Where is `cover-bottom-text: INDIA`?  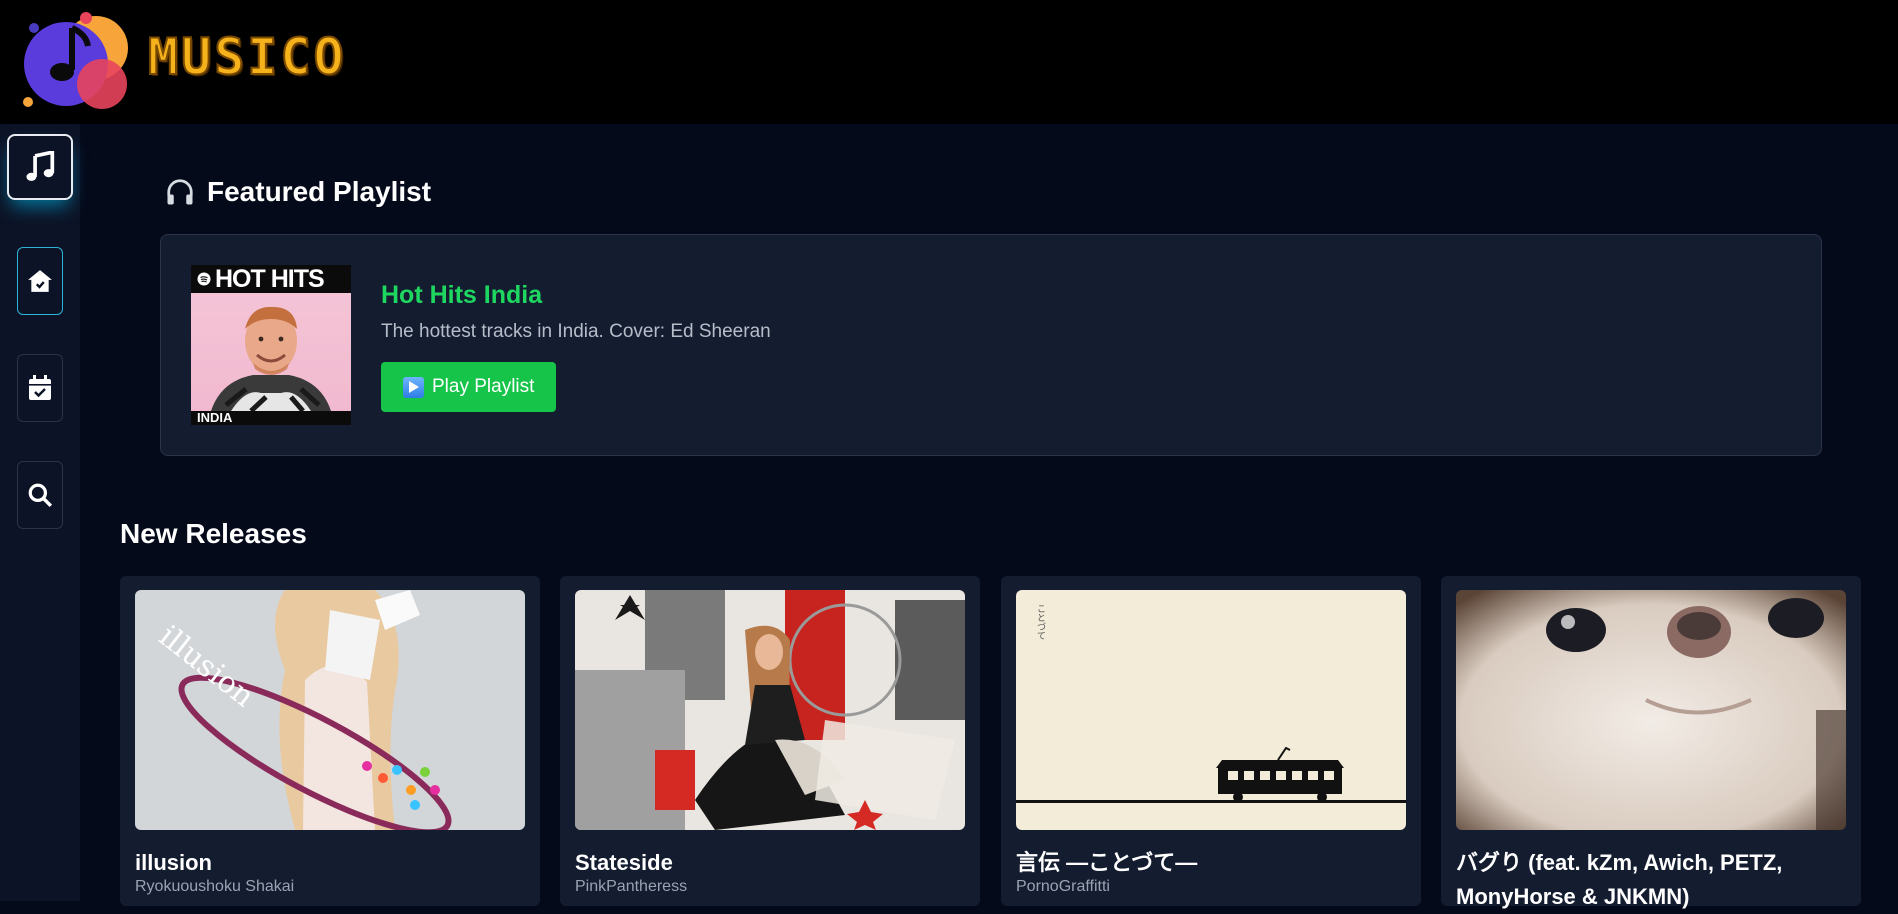 cover-bottom-text: INDIA is located at coordinates (271, 418).